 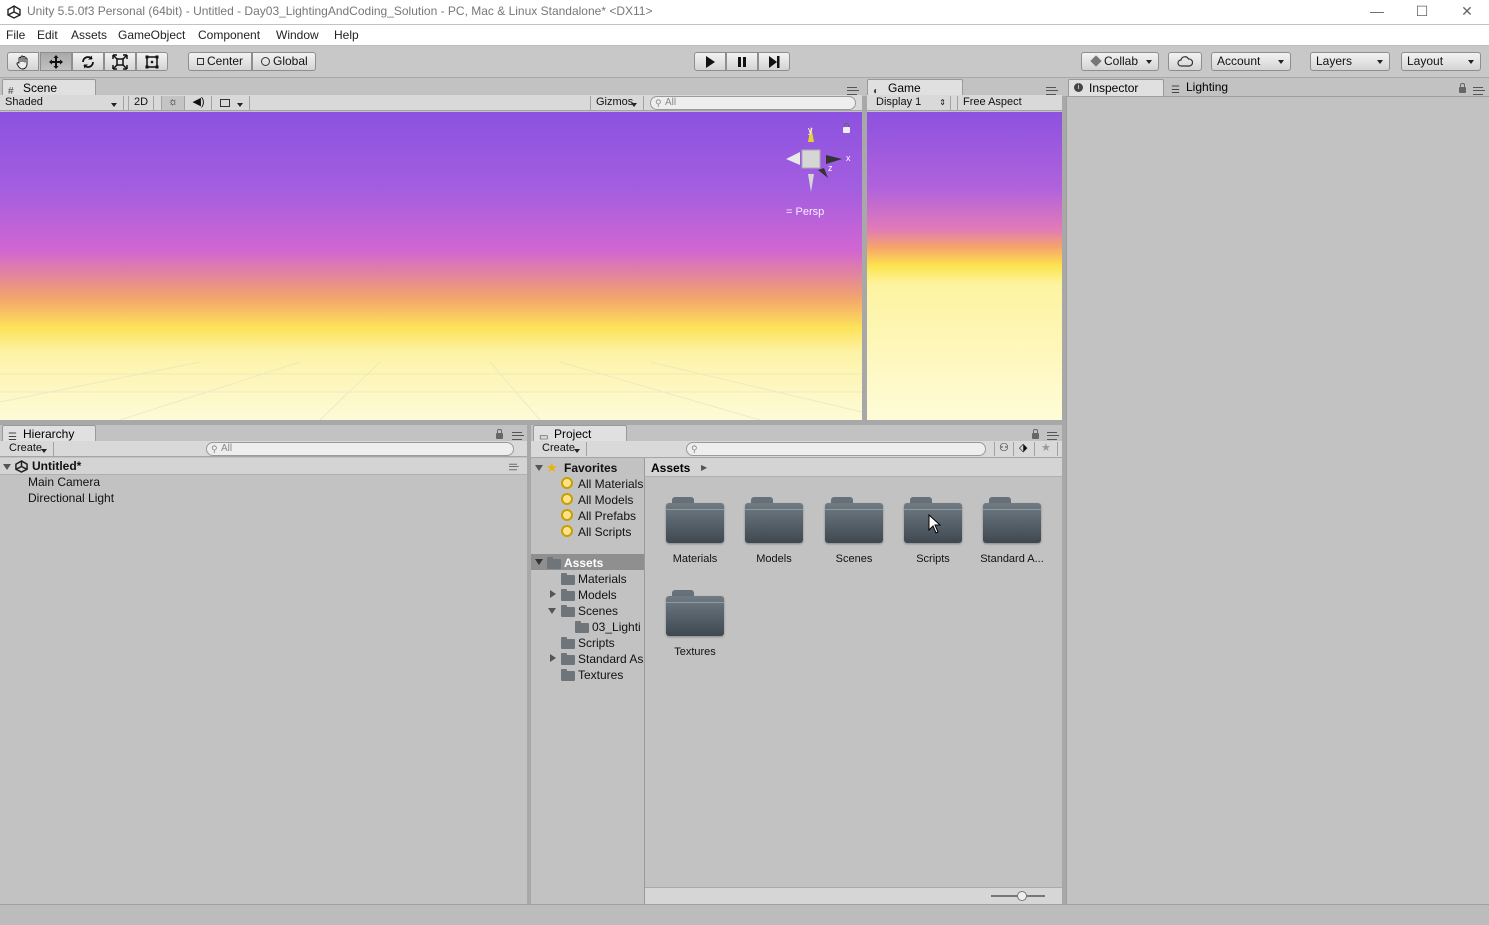 What do you see at coordinates (7, 467) in the screenshot?
I see `scene-expand-arrow` at bounding box center [7, 467].